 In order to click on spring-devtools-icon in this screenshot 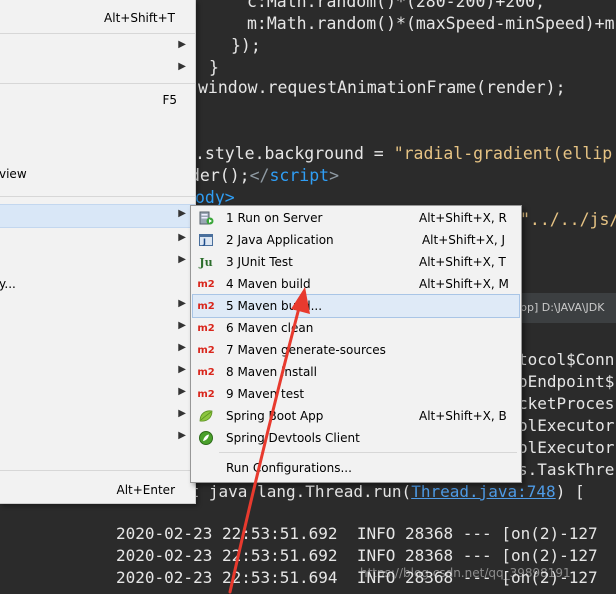, I will do `click(206, 438)`.